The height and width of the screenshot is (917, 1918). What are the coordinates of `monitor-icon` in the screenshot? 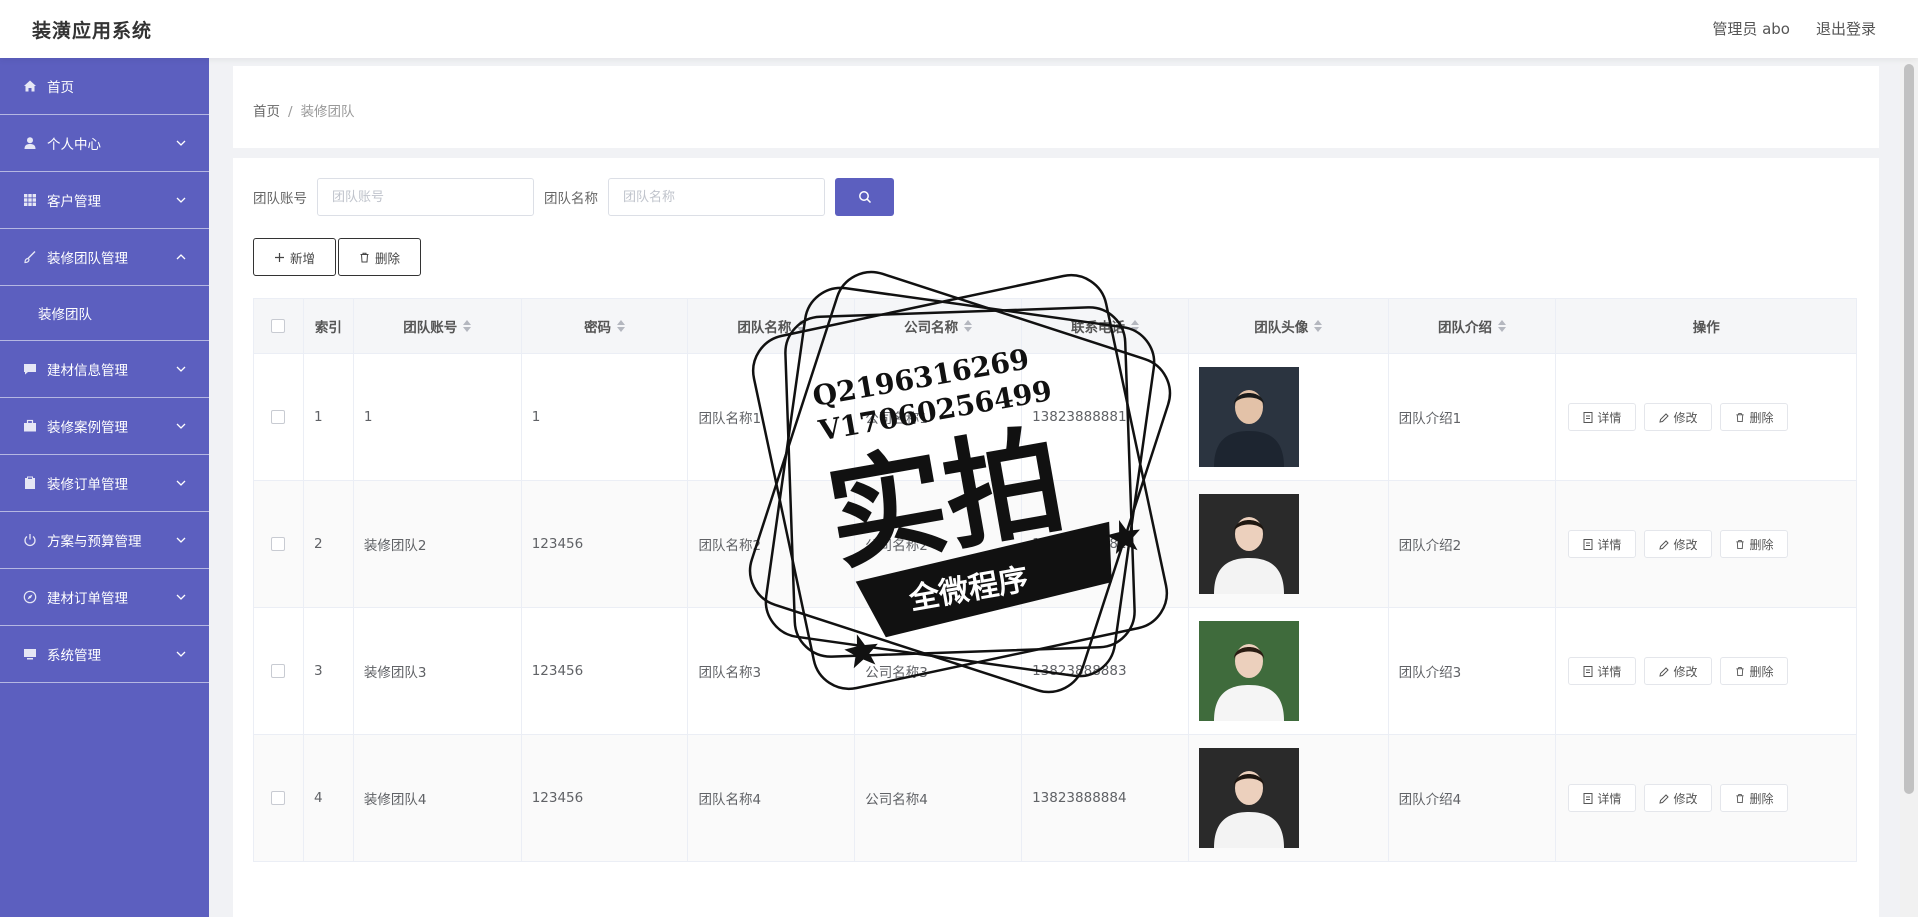 It's located at (30, 654).